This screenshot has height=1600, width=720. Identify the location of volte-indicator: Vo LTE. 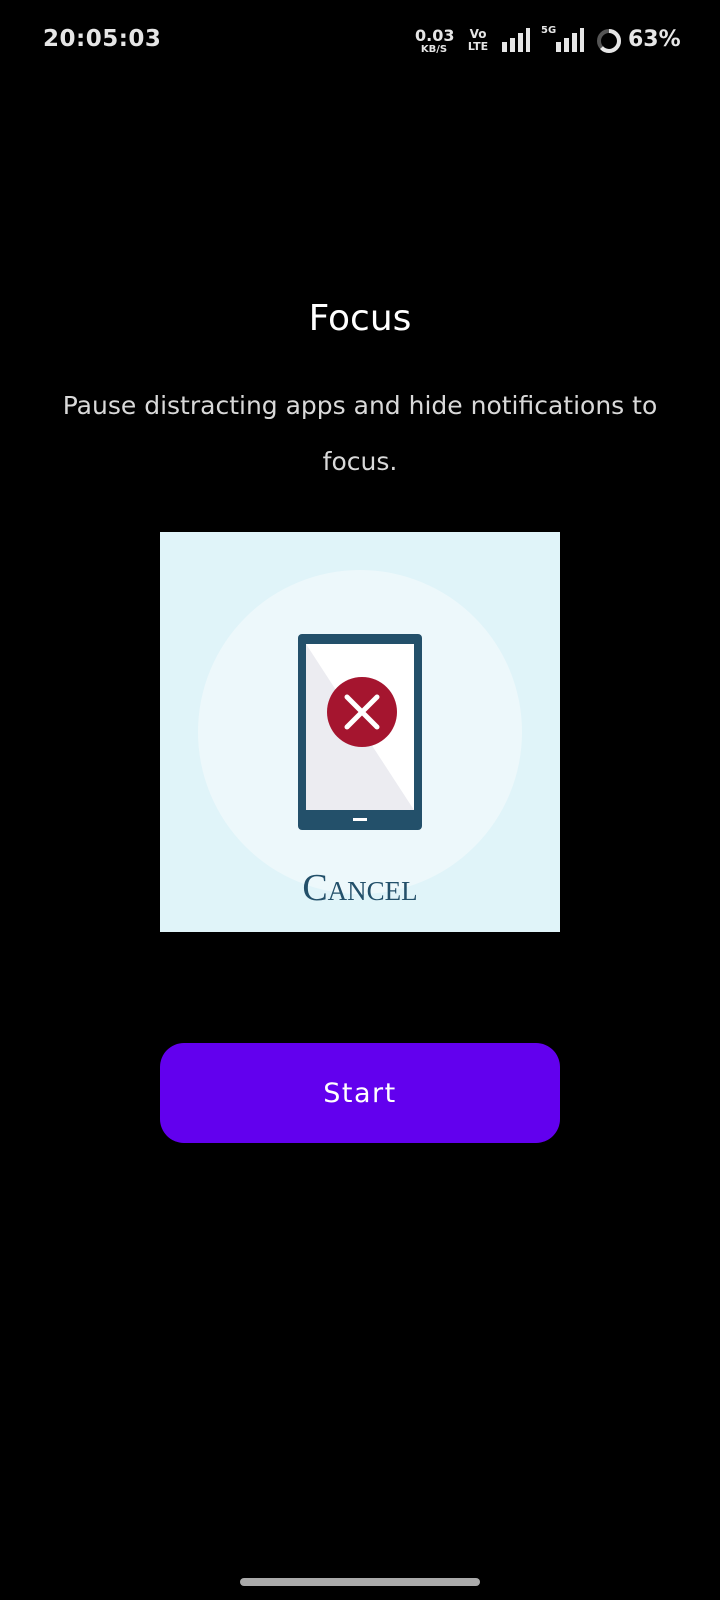
(478, 40).